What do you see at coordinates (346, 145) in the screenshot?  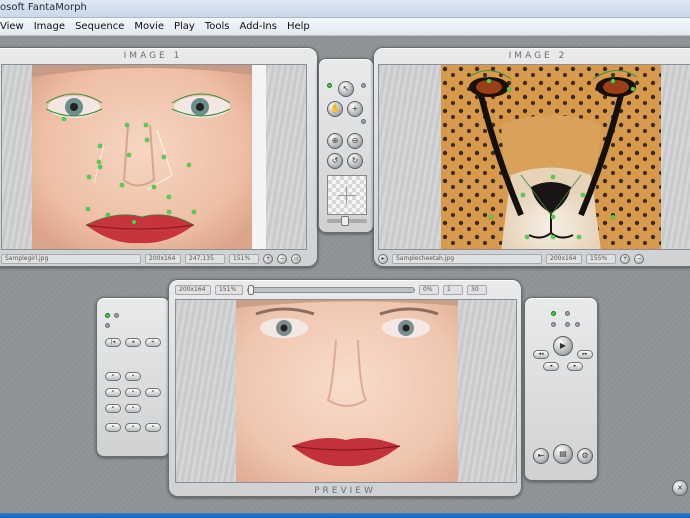 I see `tool-panel: ↖ ✋ + ⊕ ⊖ ↺ ↻` at bounding box center [346, 145].